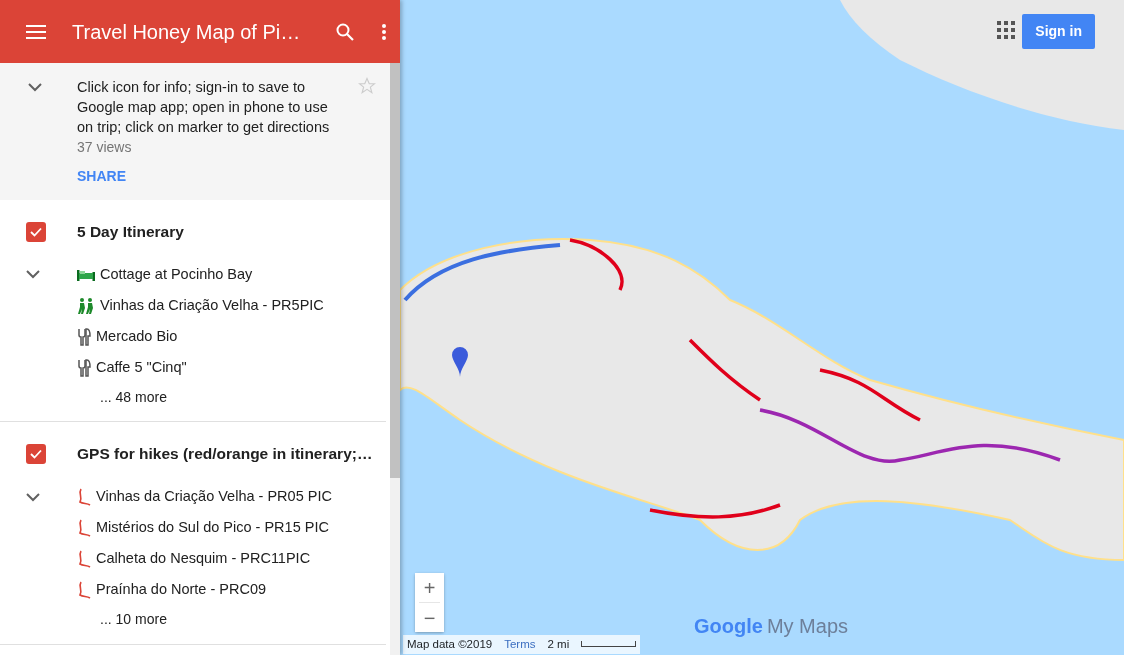 The height and width of the screenshot is (655, 1124). Describe the element at coordinates (558, 644) in the screenshot. I see `scale-label: 2 mi` at that location.